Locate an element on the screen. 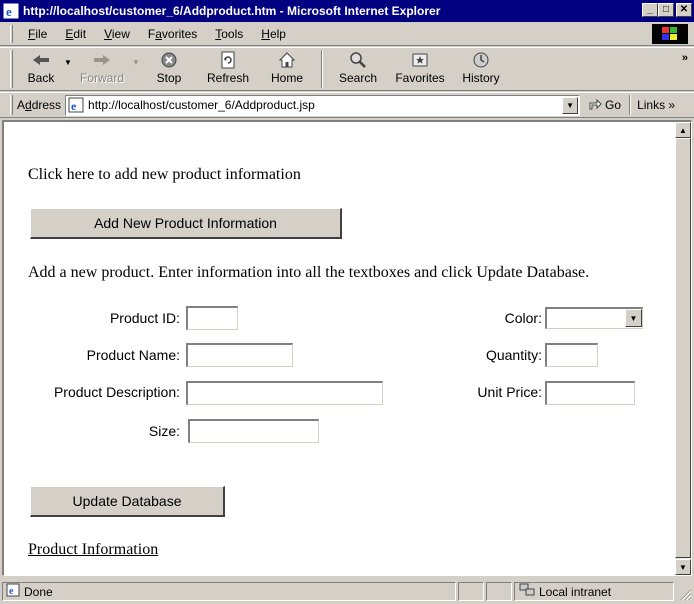 The width and height of the screenshot is (694, 604). quantity-input is located at coordinates (571, 355).